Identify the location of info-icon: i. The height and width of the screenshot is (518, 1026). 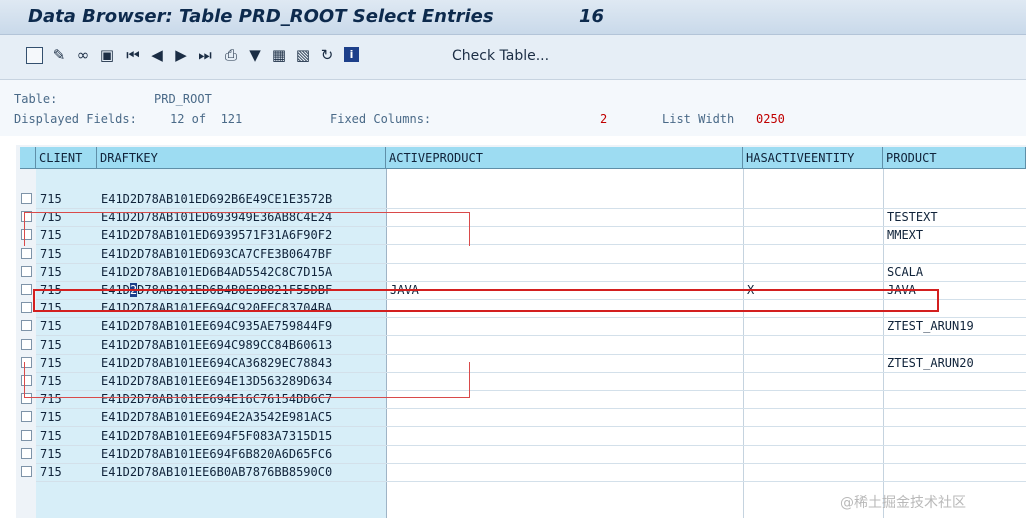
(351, 54).